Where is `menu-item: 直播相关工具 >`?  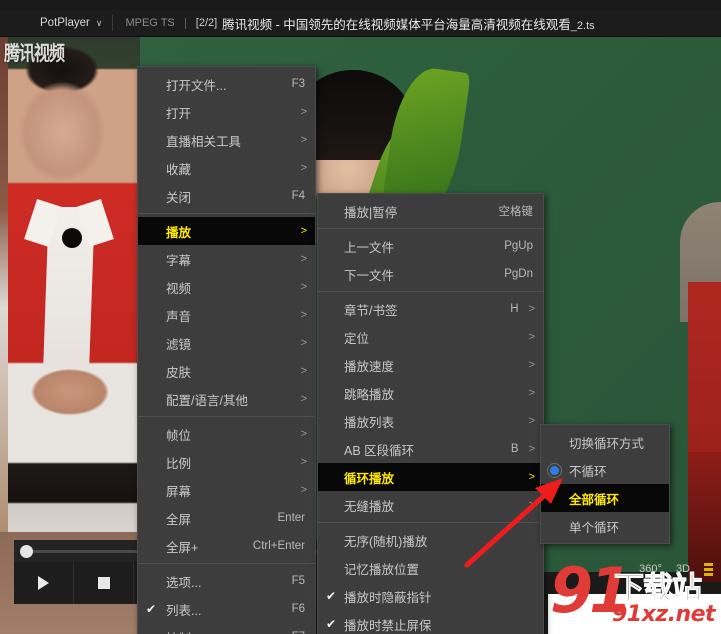 menu-item: 直播相关工具 > is located at coordinates (226, 140).